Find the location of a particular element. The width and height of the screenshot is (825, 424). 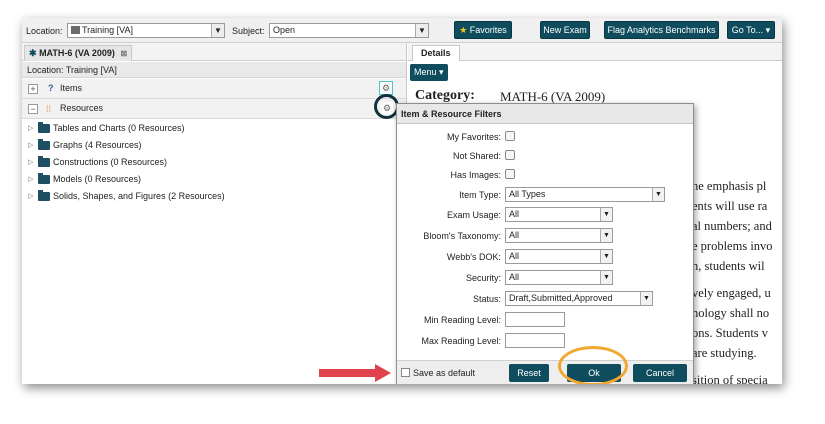

tab-math-6: ✱ MATH-6 (VA 2009) ⊠ is located at coordinates (78, 53).